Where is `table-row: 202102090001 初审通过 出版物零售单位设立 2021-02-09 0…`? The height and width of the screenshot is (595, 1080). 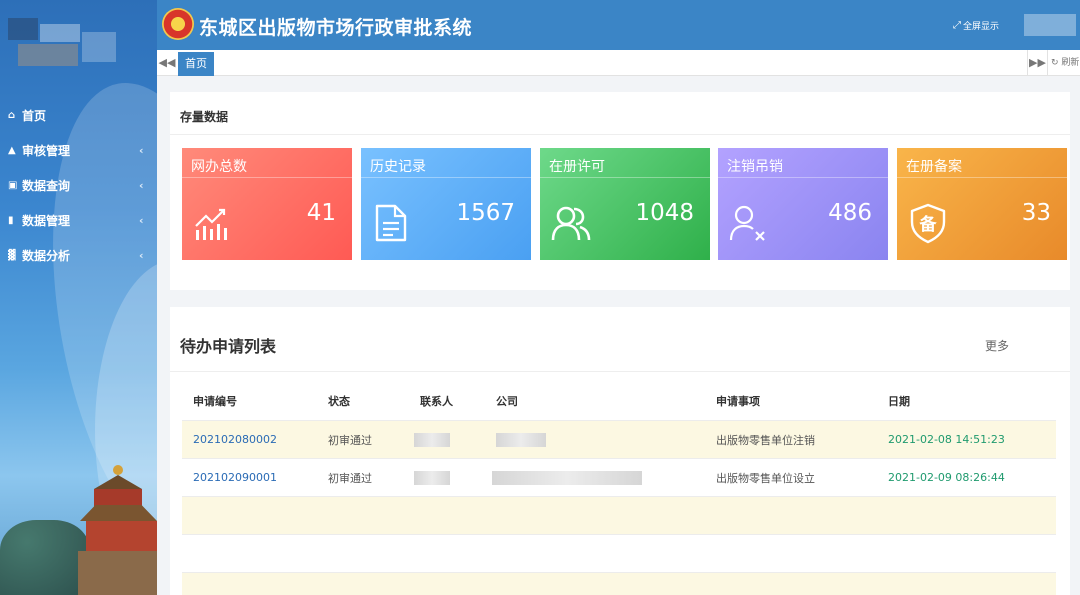
table-row: 202102090001 初审通过 出版物零售单位设立 2021-02-09 0… is located at coordinates (619, 477).